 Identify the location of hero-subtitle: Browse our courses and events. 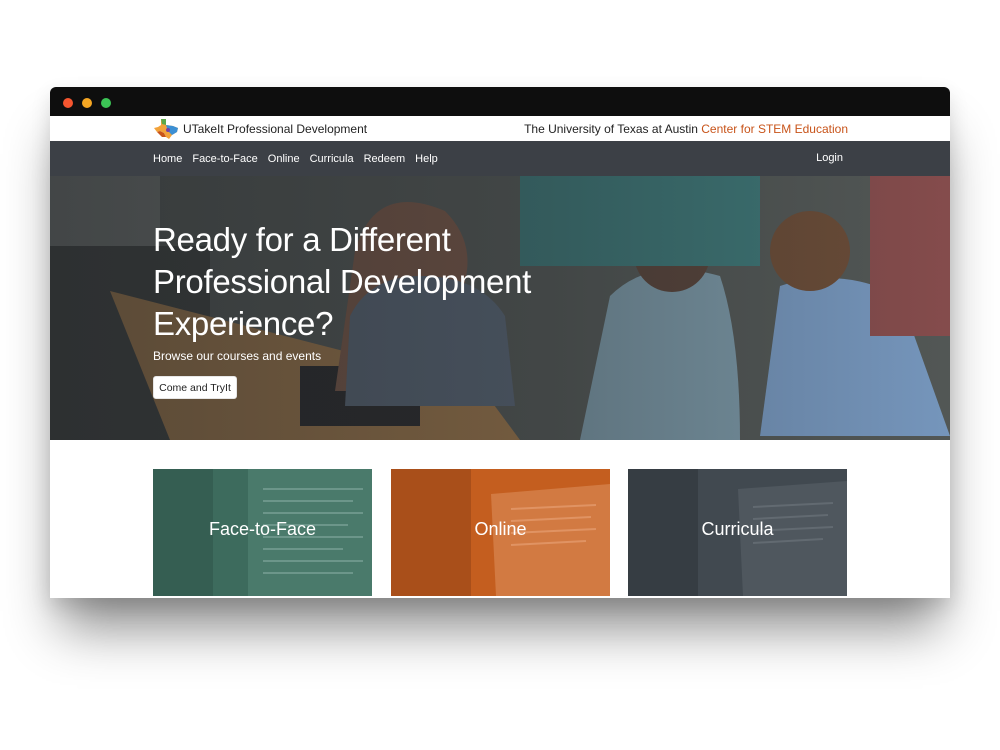
(237, 356).